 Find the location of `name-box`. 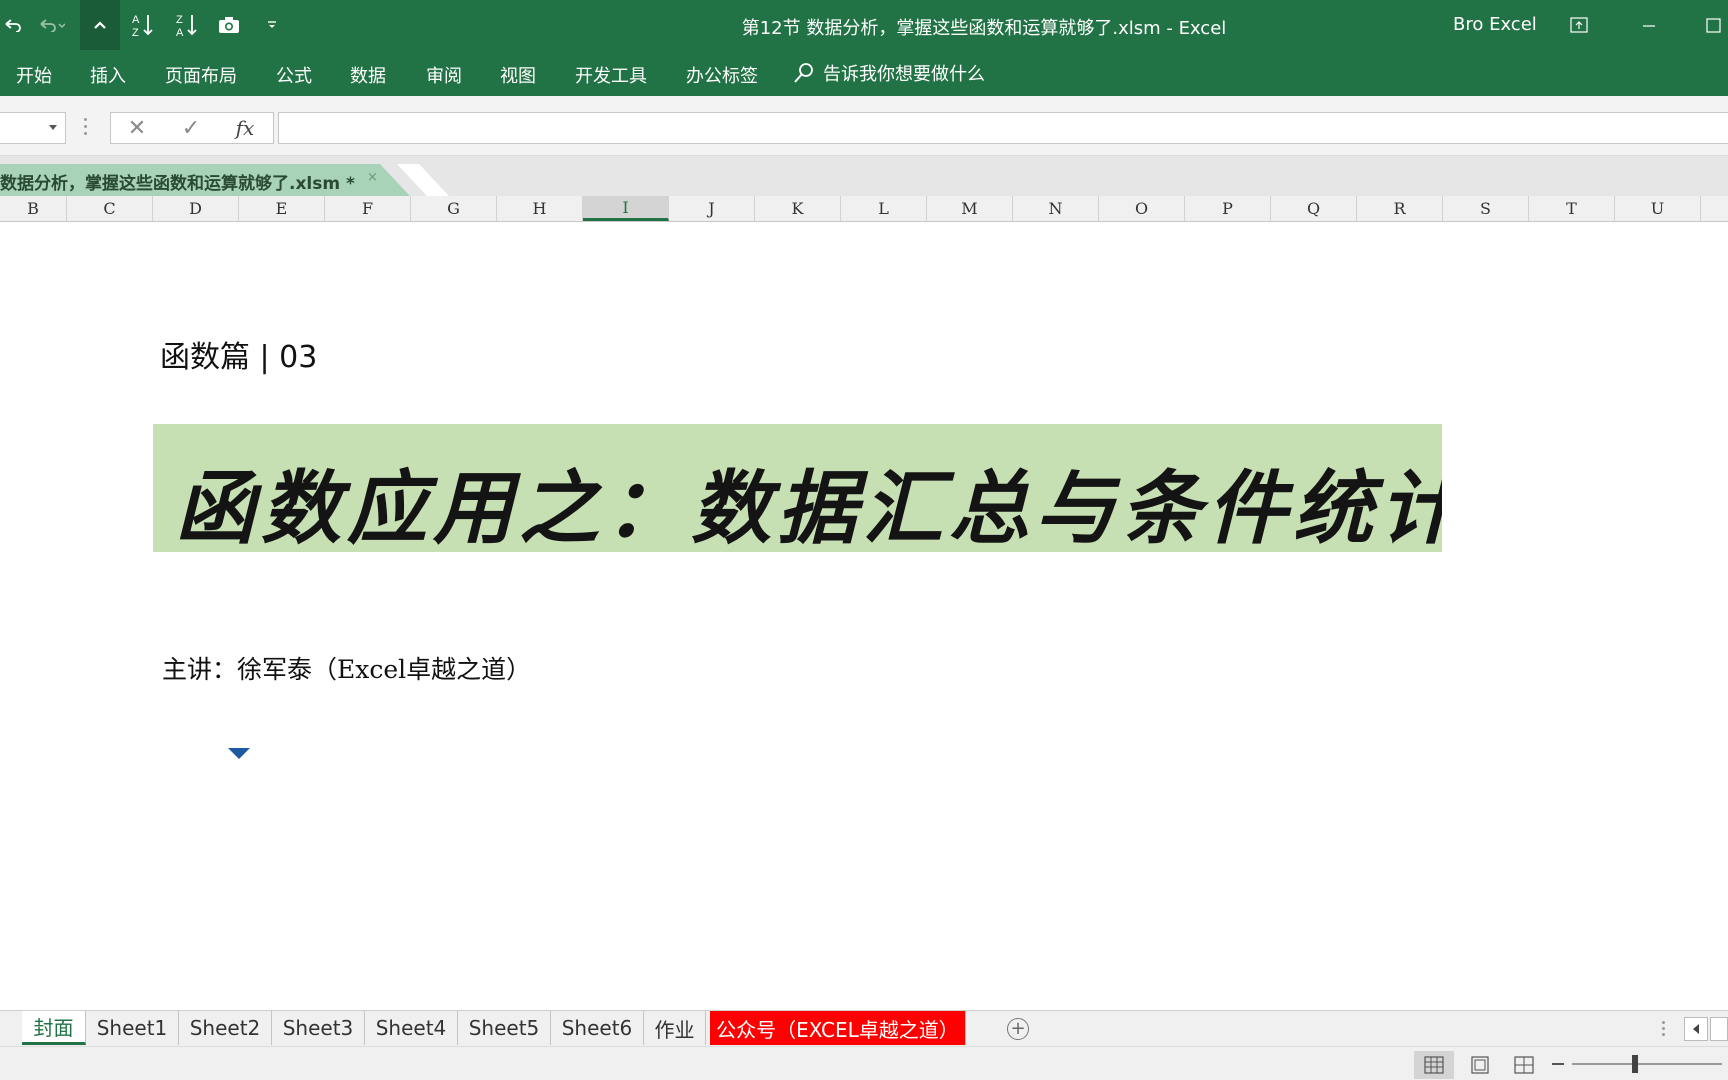

name-box is located at coordinates (33, 128).